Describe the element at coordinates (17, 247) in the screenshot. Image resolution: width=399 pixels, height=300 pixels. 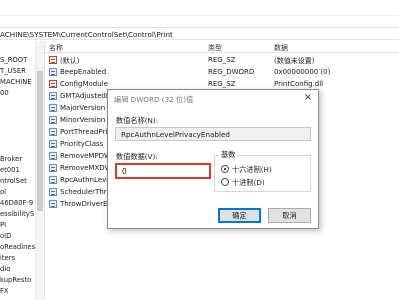
I see `tree-item: oReadines` at that location.